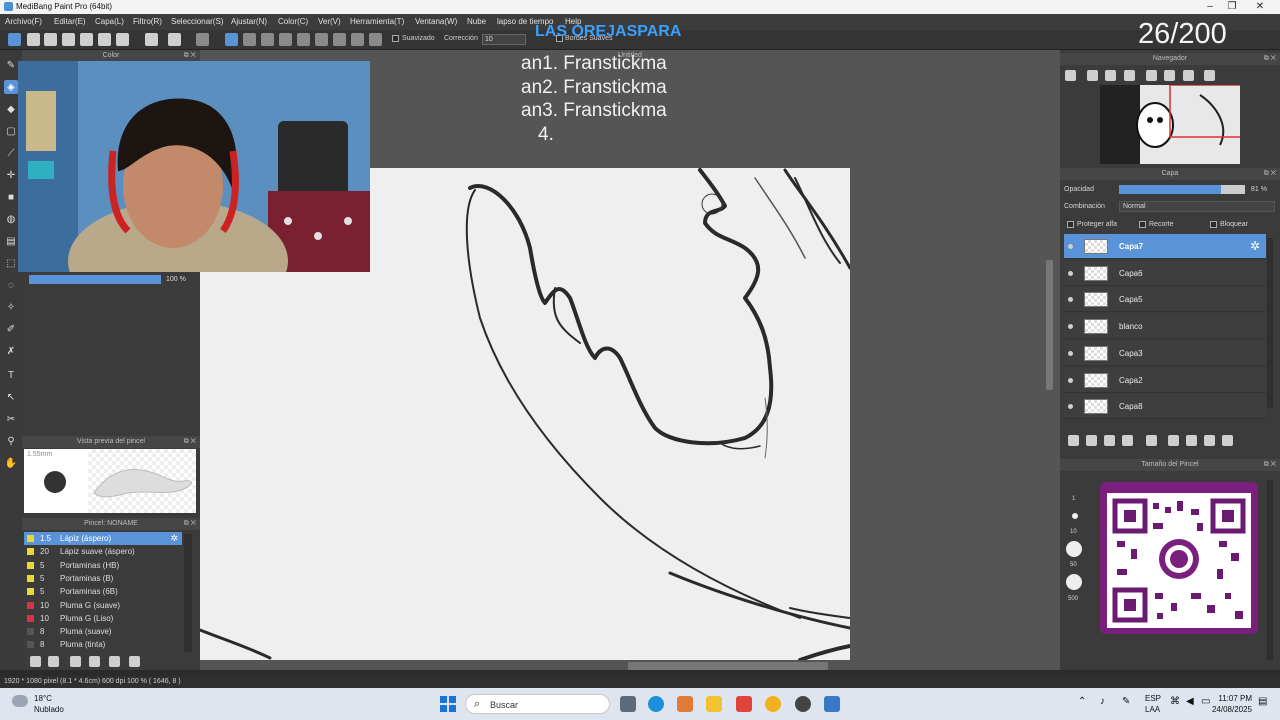 The width and height of the screenshot is (1280, 720). What do you see at coordinates (339, 39) in the screenshot?
I see `snap-curve-icon` at bounding box center [339, 39].